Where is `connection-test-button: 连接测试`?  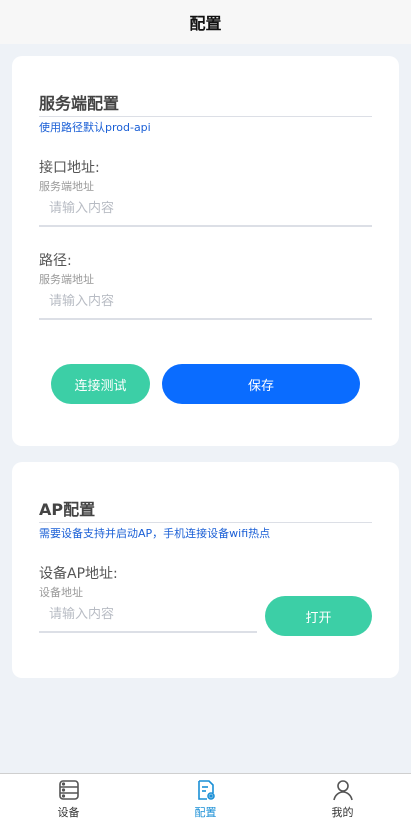
connection-test-button: 连接测试 is located at coordinates (100, 384).